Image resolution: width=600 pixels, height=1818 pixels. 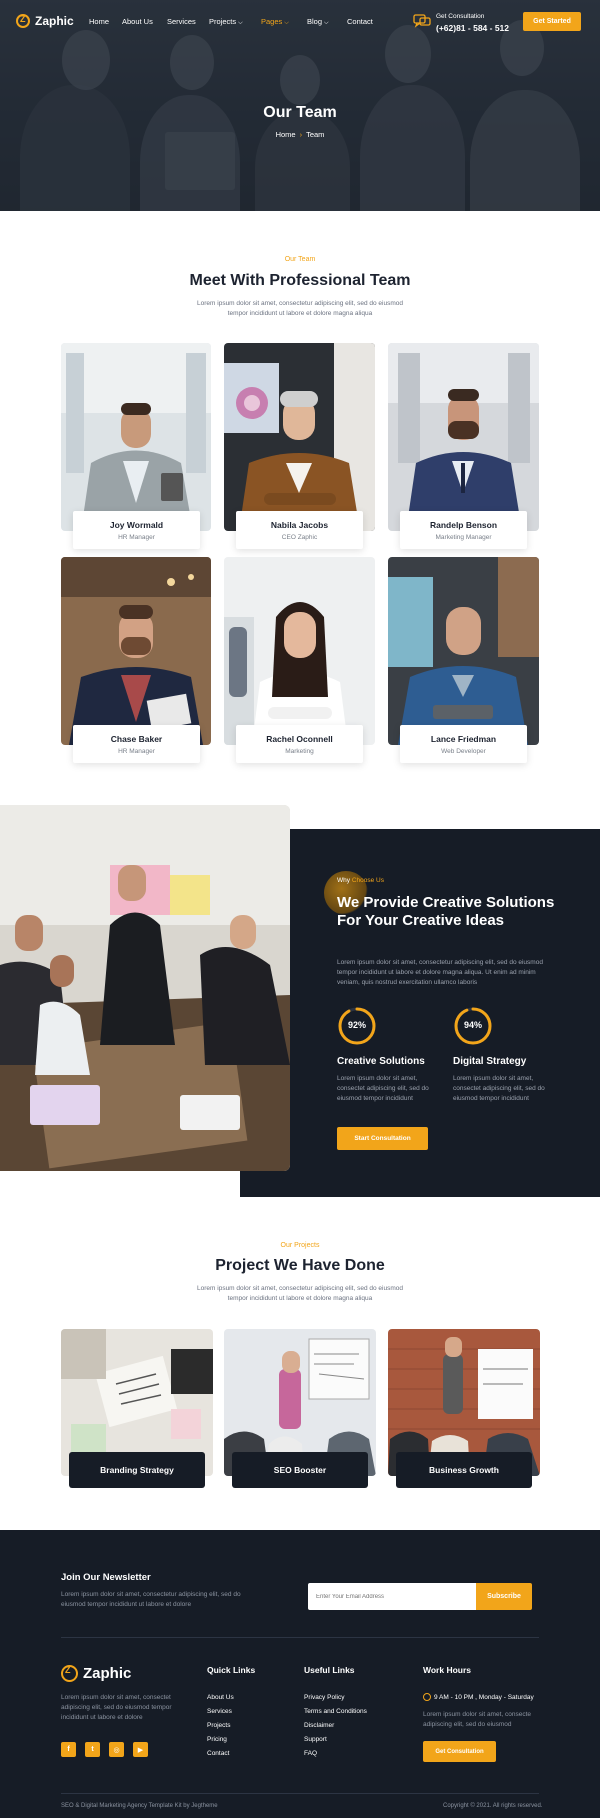 What do you see at coordinates (463, 739) in the screenshot?
I see `member-name: Lance Friedman` at bounding box center [463, 739].